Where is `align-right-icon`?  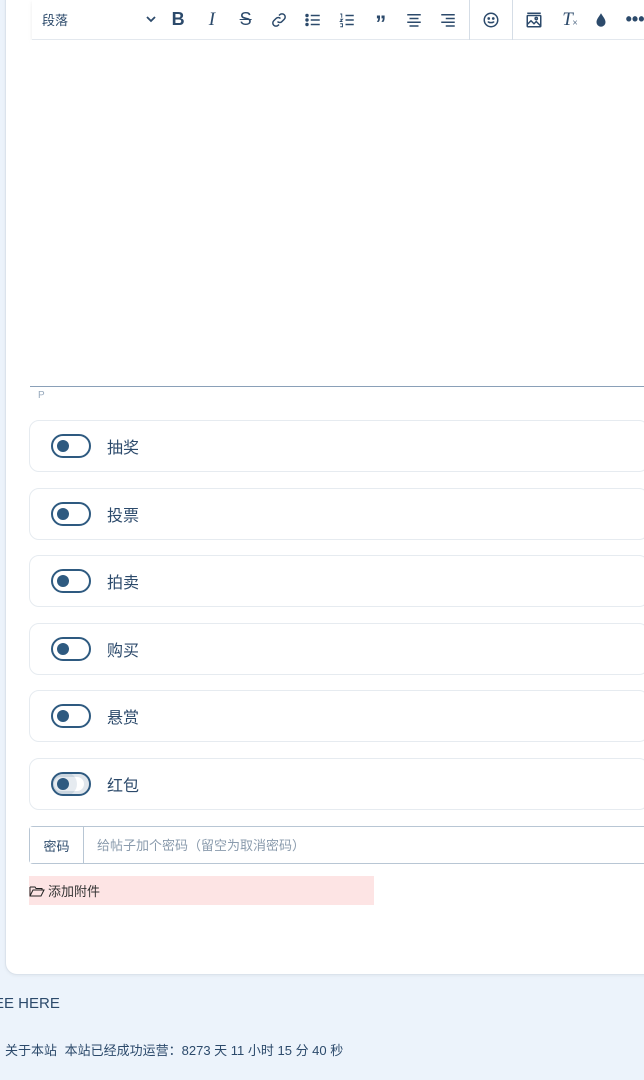
align-right-icon is located at coordinates (448, 20).